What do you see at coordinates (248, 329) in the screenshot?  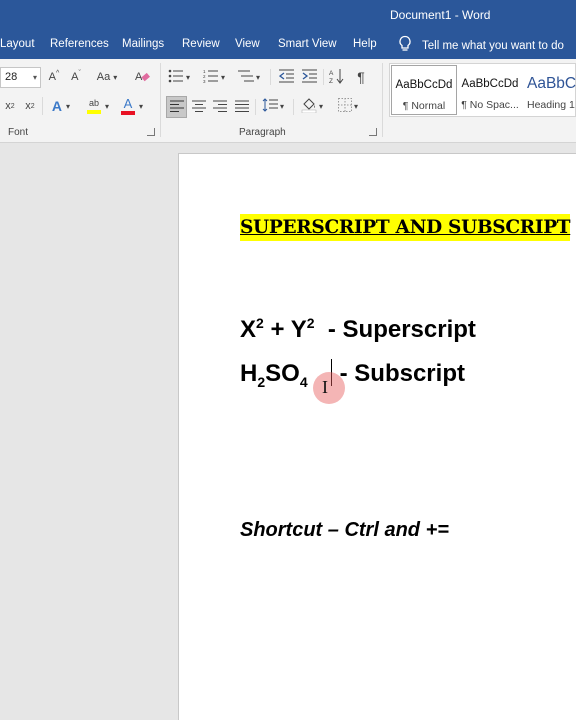 I see `base-x: X` at bounding box center [248, 329].